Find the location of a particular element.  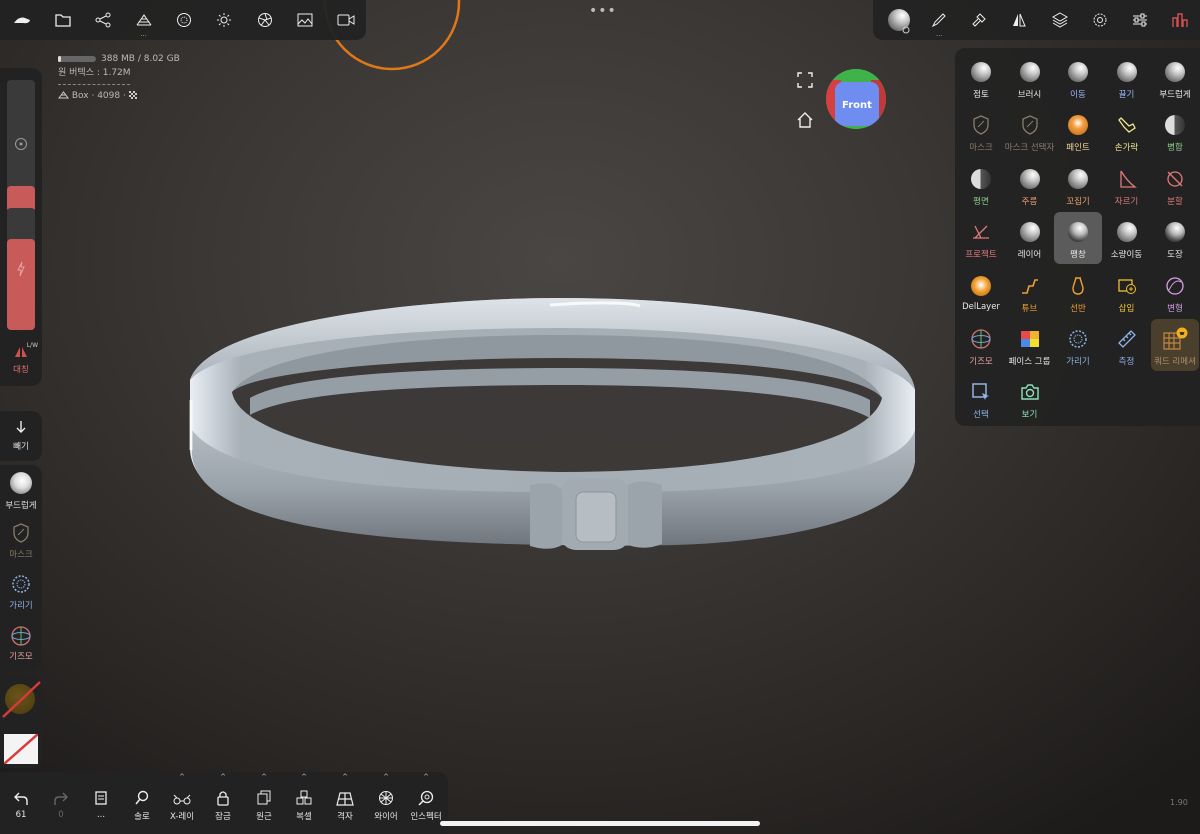

material-sphere-icon is located at coordinates (184, 20).